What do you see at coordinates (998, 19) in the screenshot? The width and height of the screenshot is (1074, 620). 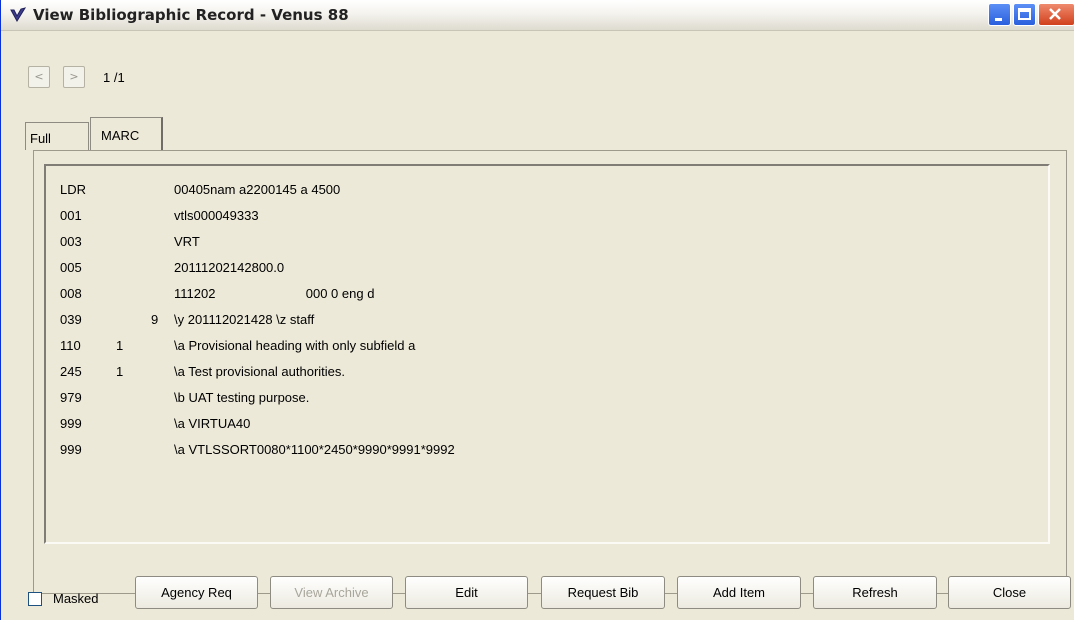 I see `minimize-icon` at bounding box center [998, 19].